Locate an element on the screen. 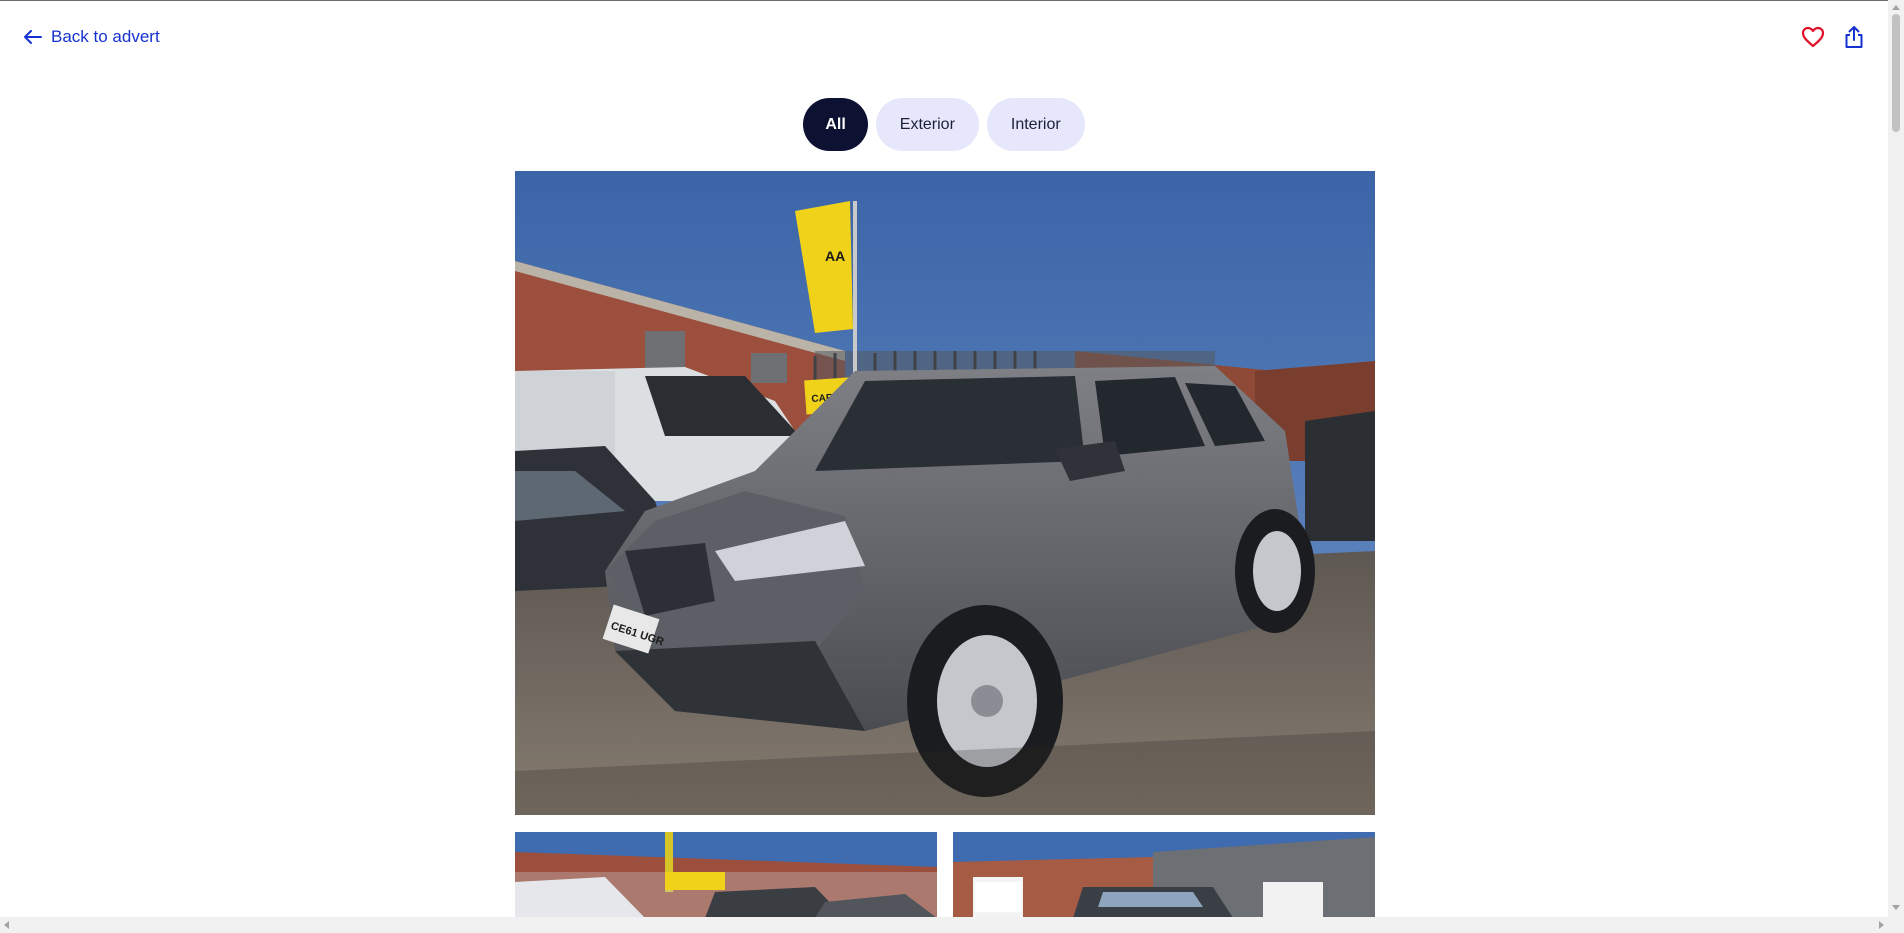  arrow-left-icon is located at coordinates (33, 37).